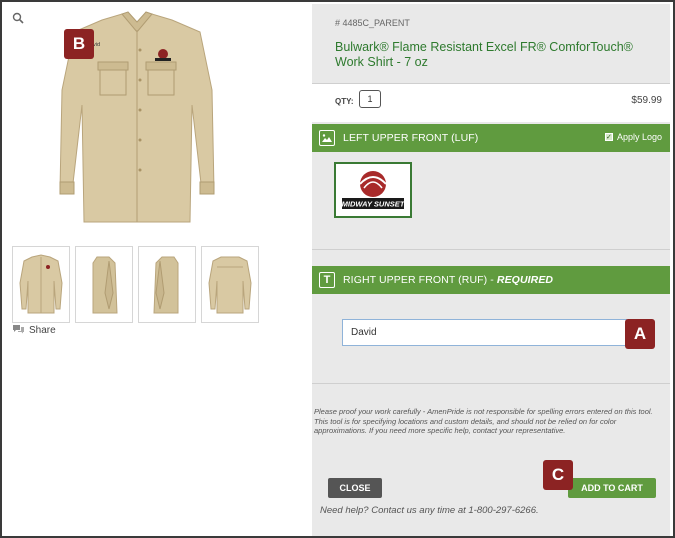  I want to click on section-header-ruf: T RIGHT UPPER FRONT (RUF) - REQUIRED, so click(491, 280).